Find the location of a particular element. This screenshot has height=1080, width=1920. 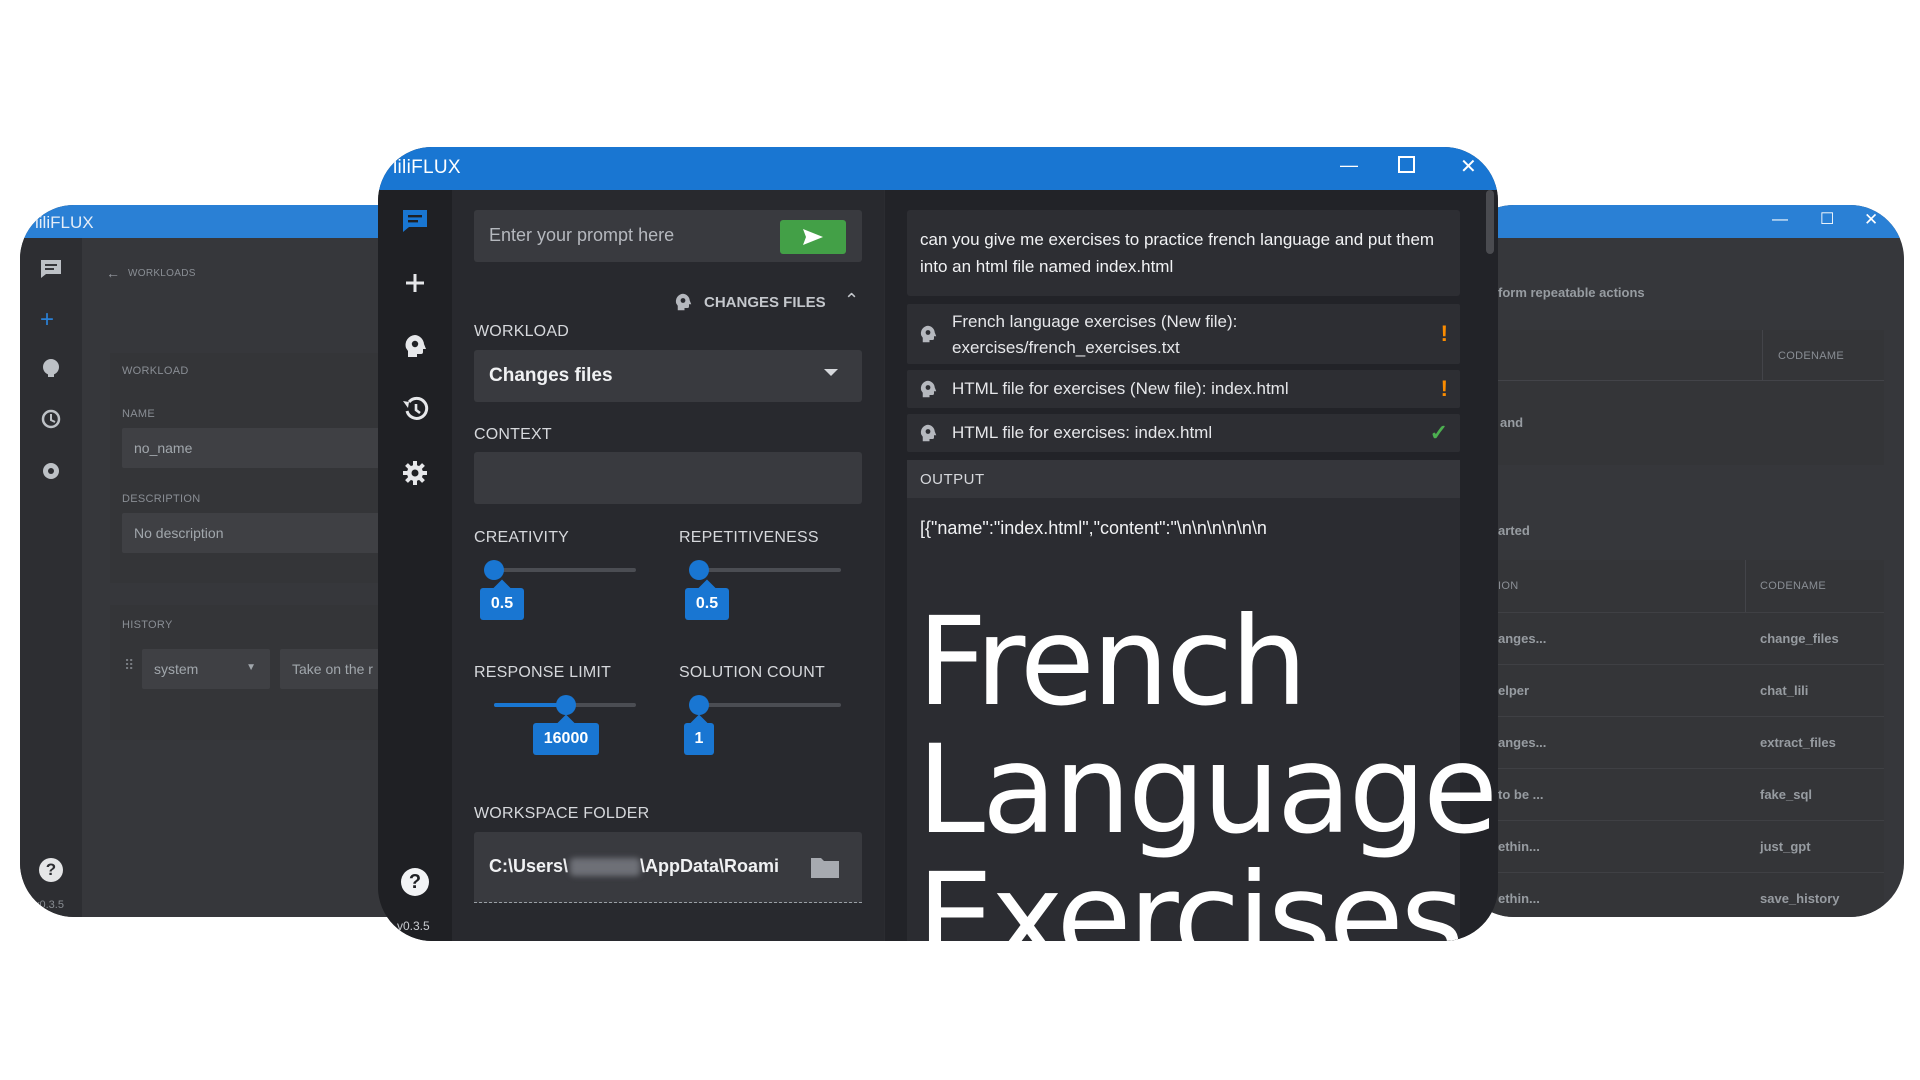

maximize-icon is located at coordinates (1406, 164).